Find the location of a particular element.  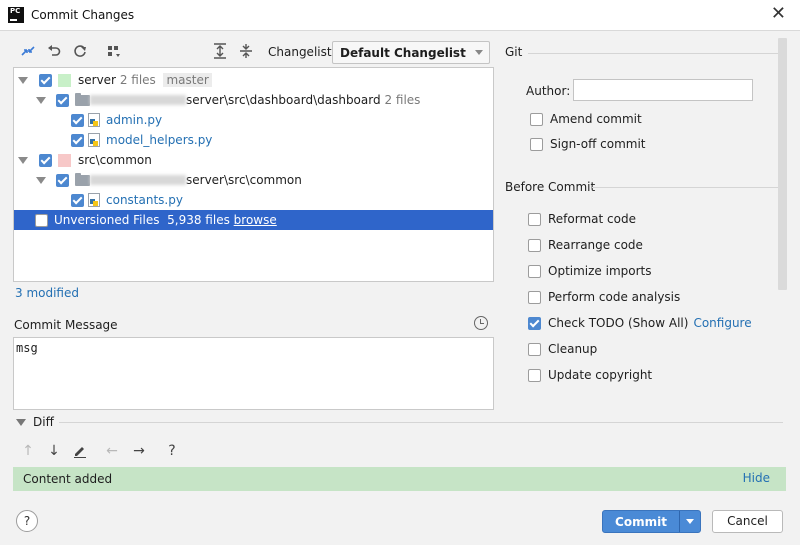

diff-label: Diff is located at coordinates (43, 422).